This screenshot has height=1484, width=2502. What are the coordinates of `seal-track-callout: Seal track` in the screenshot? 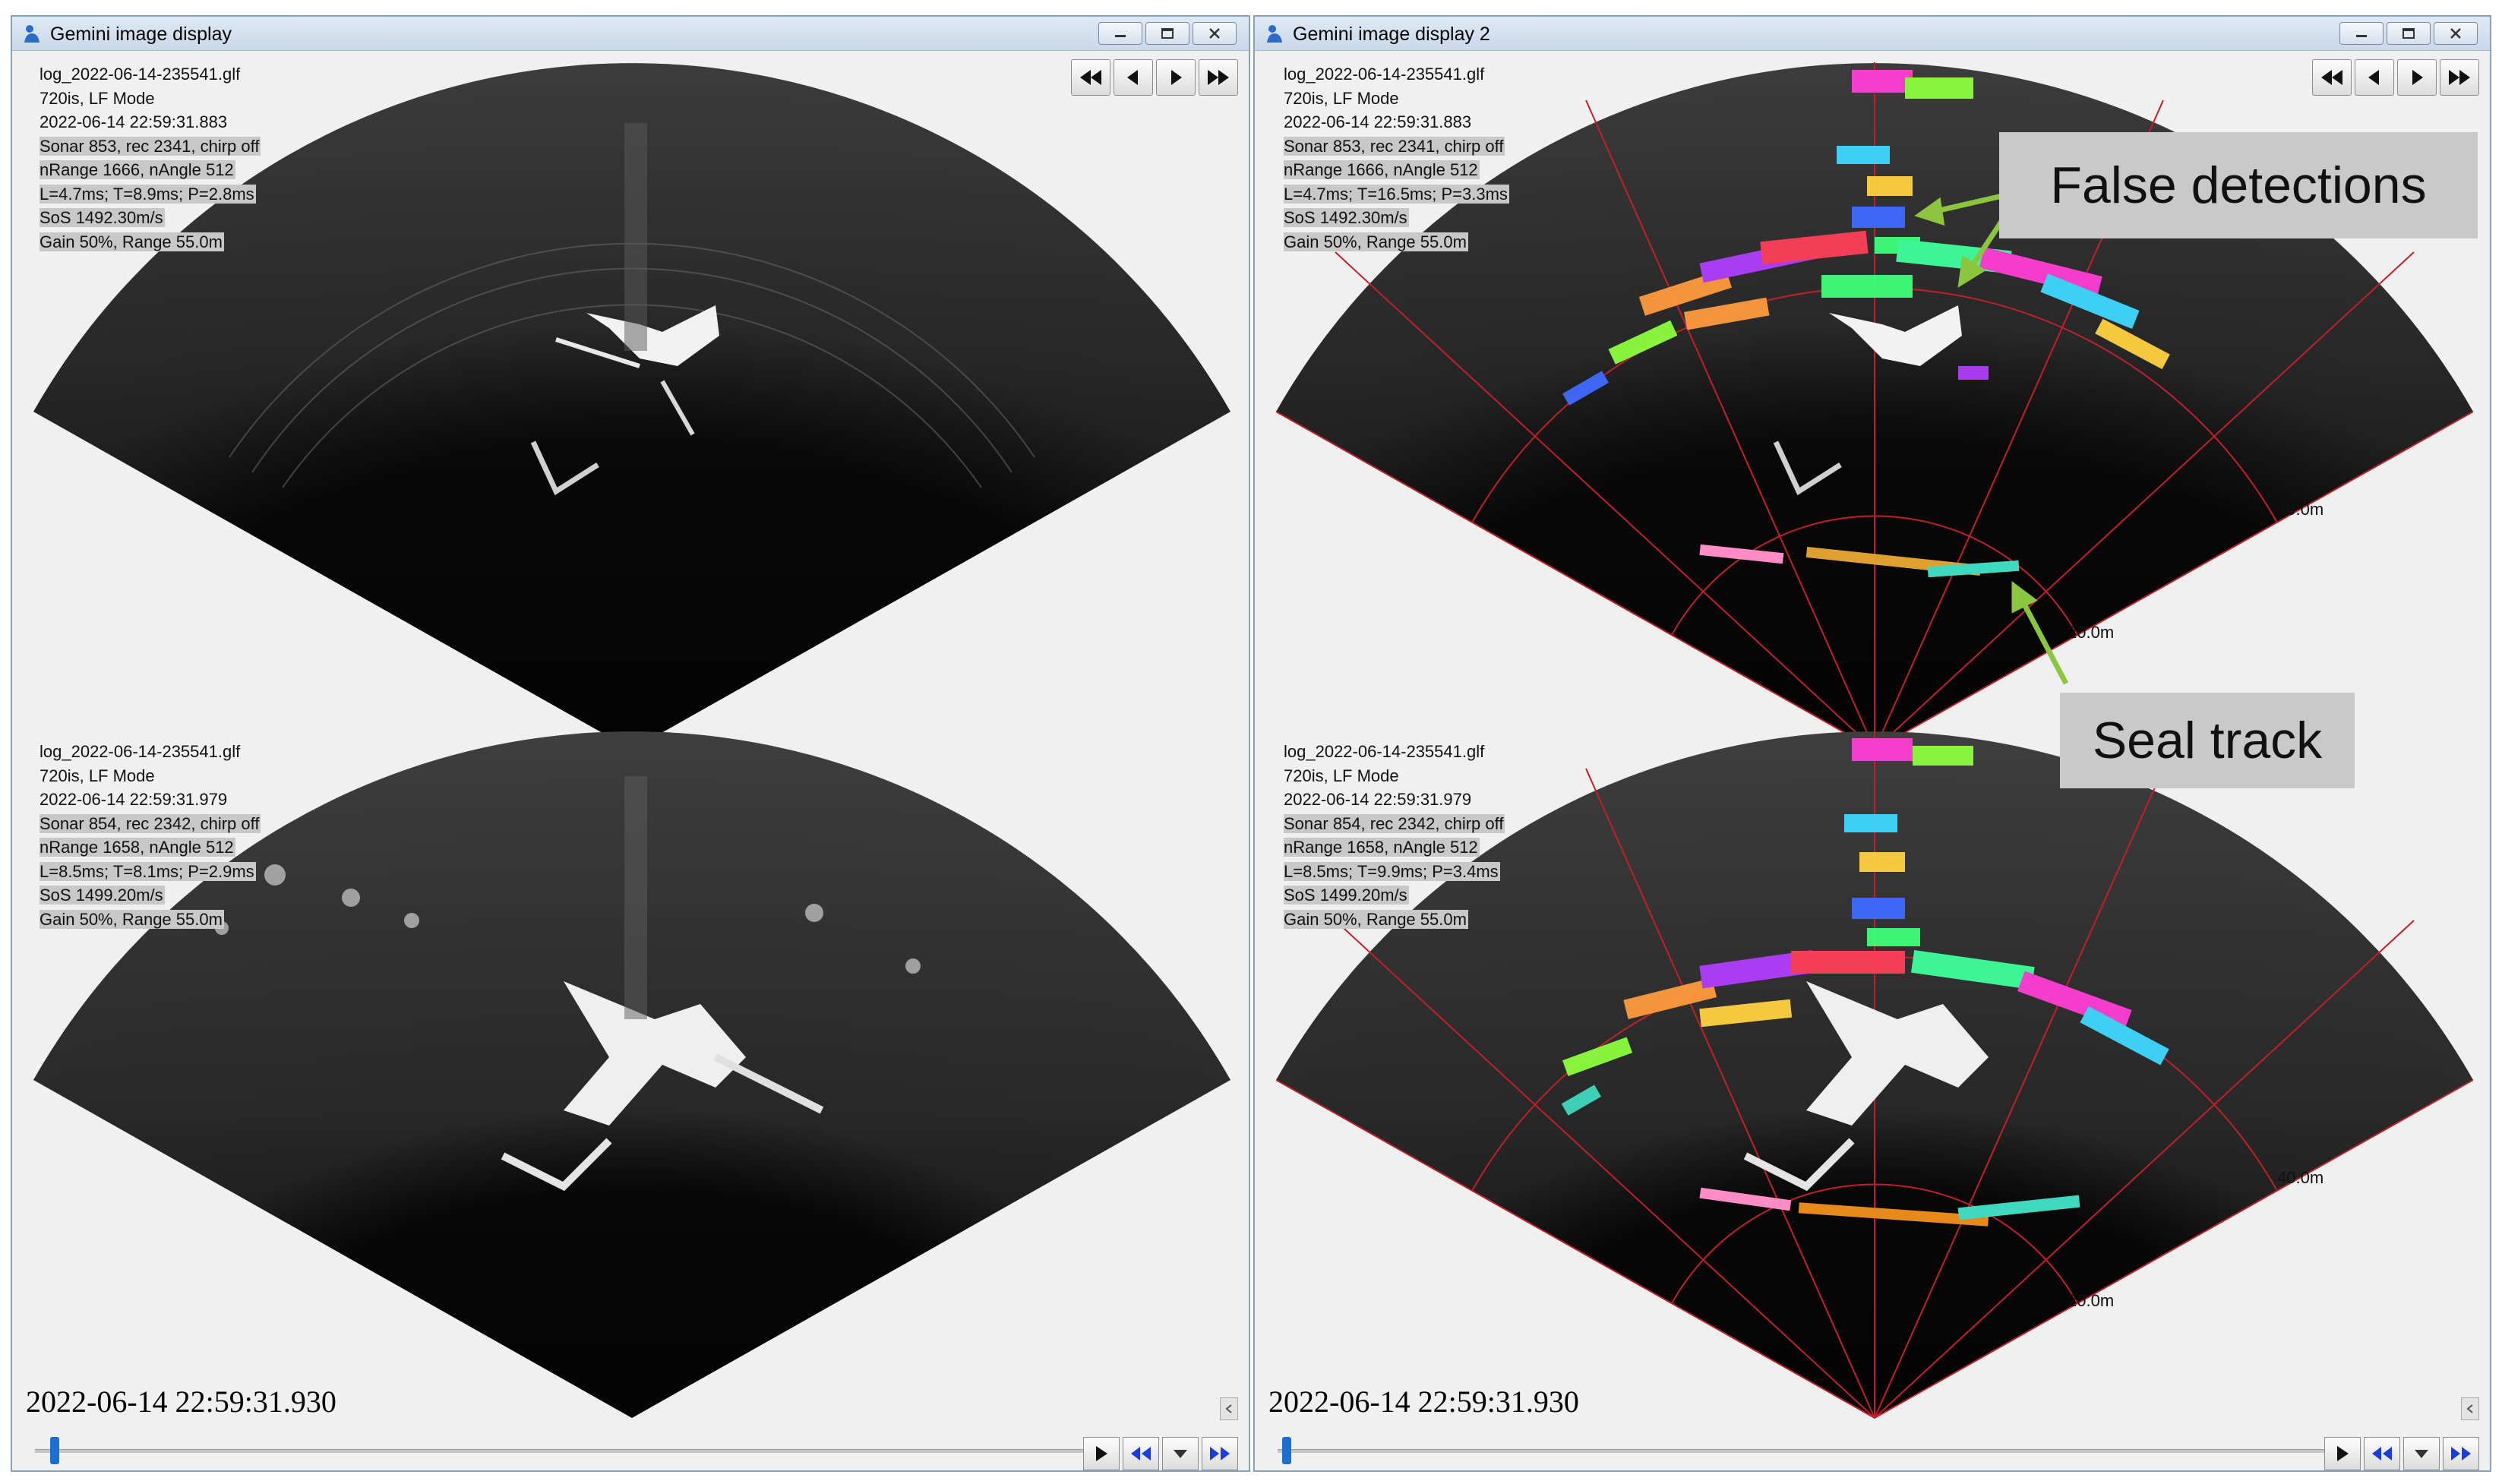 It's located at (2207, 740).